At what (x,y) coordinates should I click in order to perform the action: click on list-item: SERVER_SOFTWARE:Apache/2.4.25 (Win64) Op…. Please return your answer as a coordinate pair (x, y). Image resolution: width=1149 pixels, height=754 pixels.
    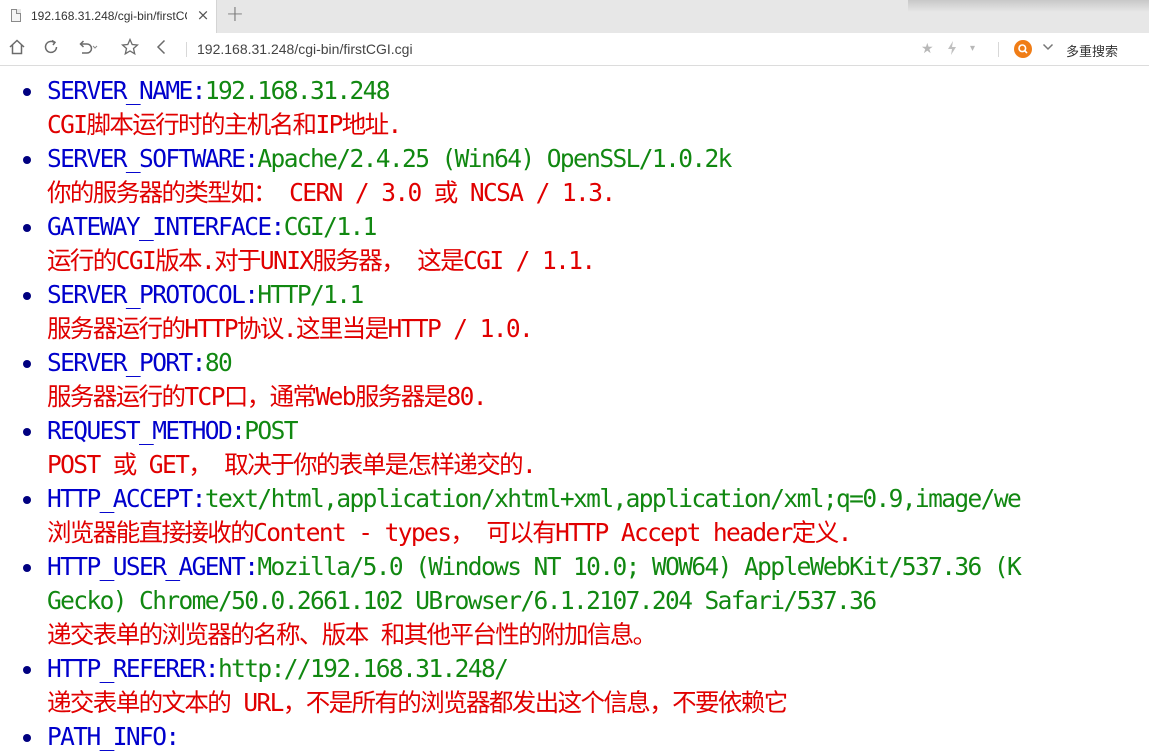
    Looking at the image, I should click on (574, 176).